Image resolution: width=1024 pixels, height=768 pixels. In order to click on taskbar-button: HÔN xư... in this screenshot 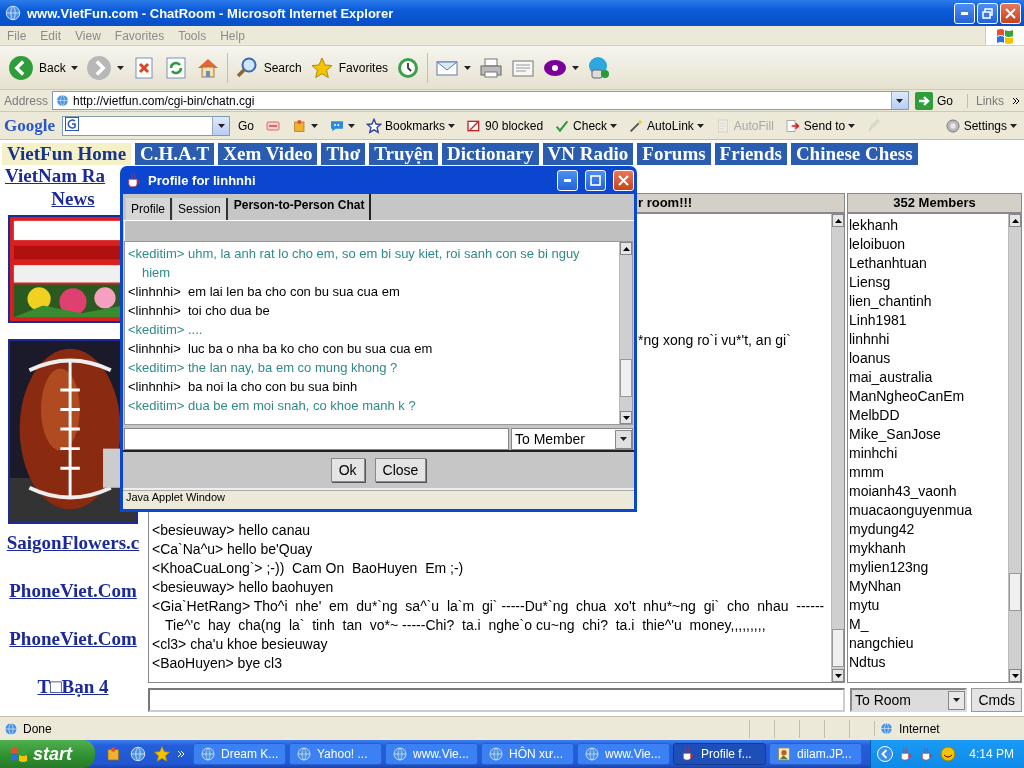, I will do `click(527, 754)`.